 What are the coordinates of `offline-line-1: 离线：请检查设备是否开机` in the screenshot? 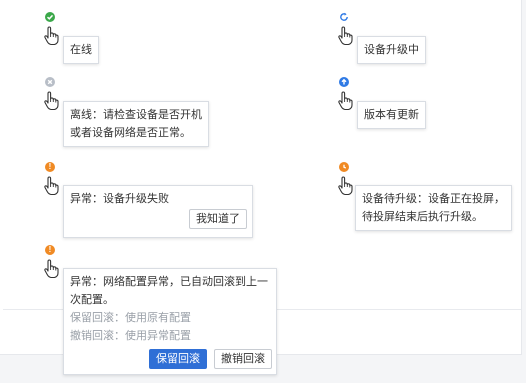 It's located at (136, 115).